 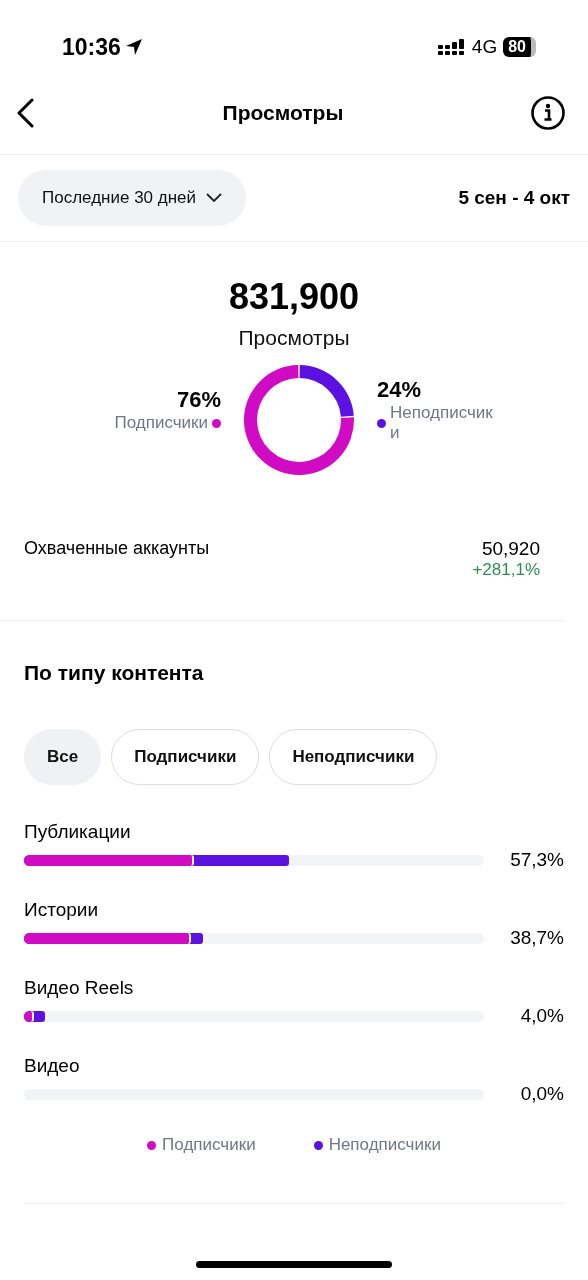 What do you see at coordinates (185, 757) in the screenshot?
I see `filter-chip: Подписчики` at bounding box center [185, 757].